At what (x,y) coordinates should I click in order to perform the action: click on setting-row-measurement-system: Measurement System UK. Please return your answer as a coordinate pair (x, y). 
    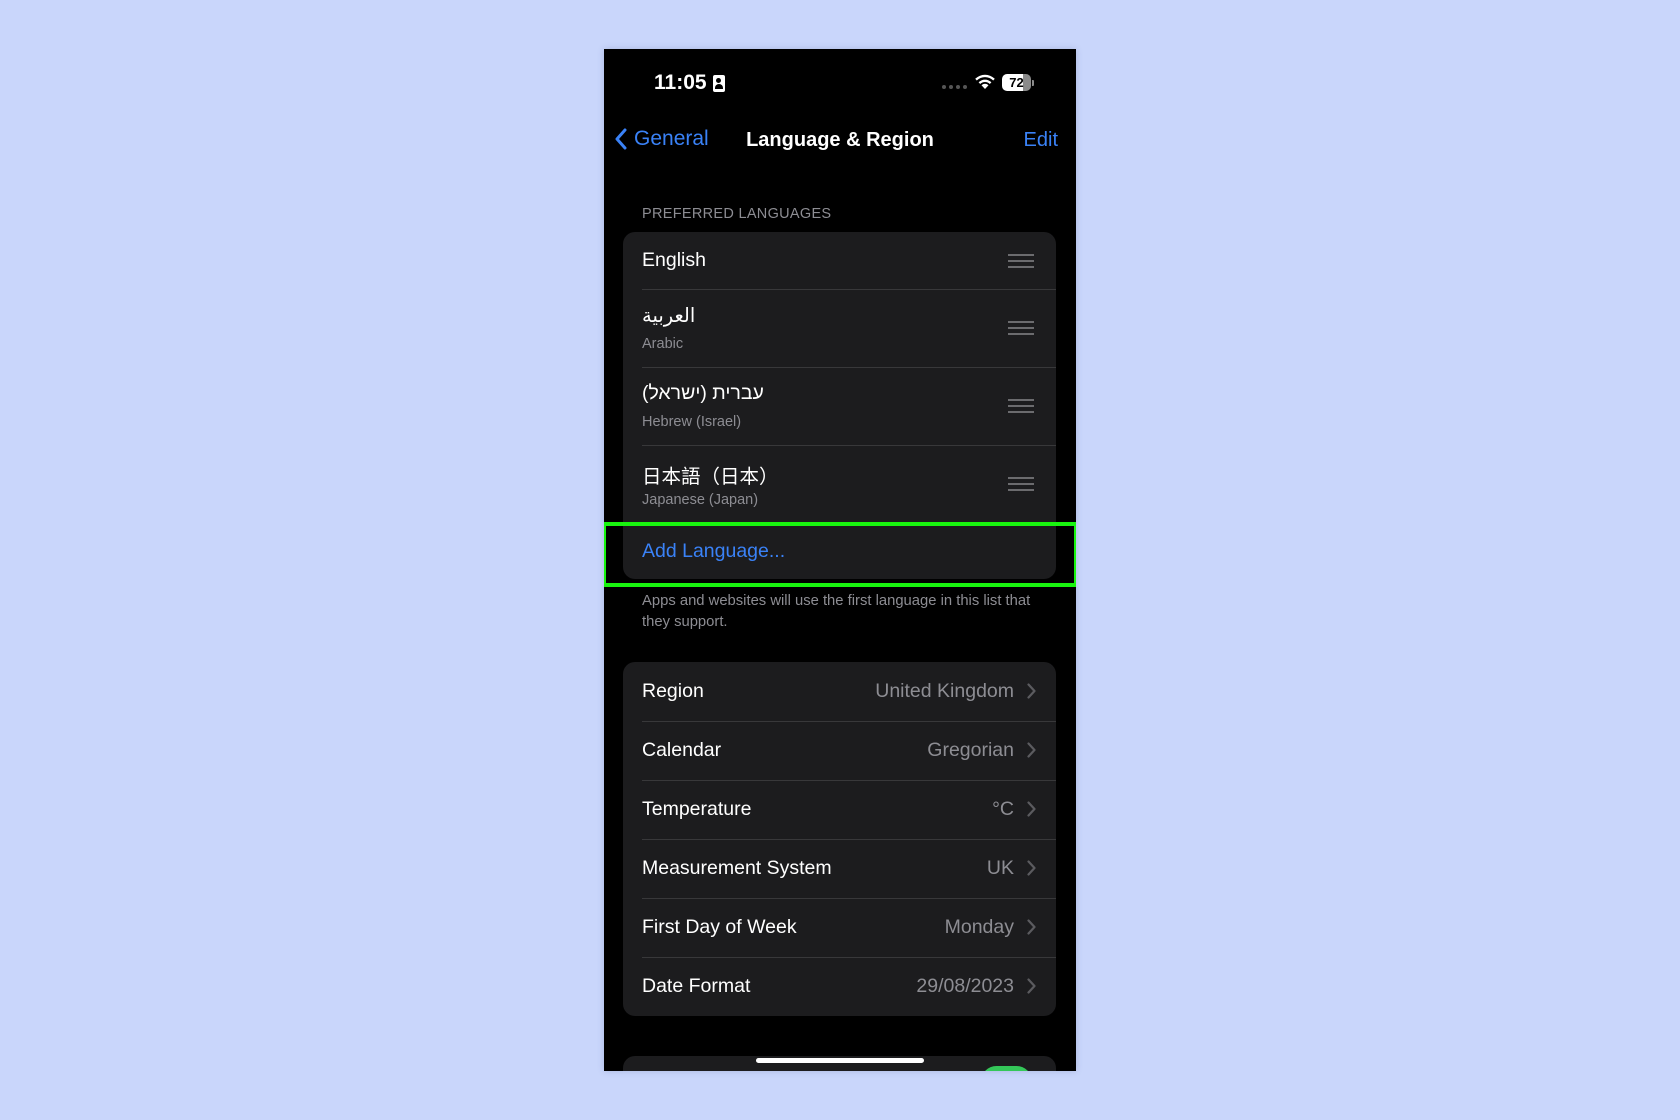
    Looking at the image, I should click on (839, 868).